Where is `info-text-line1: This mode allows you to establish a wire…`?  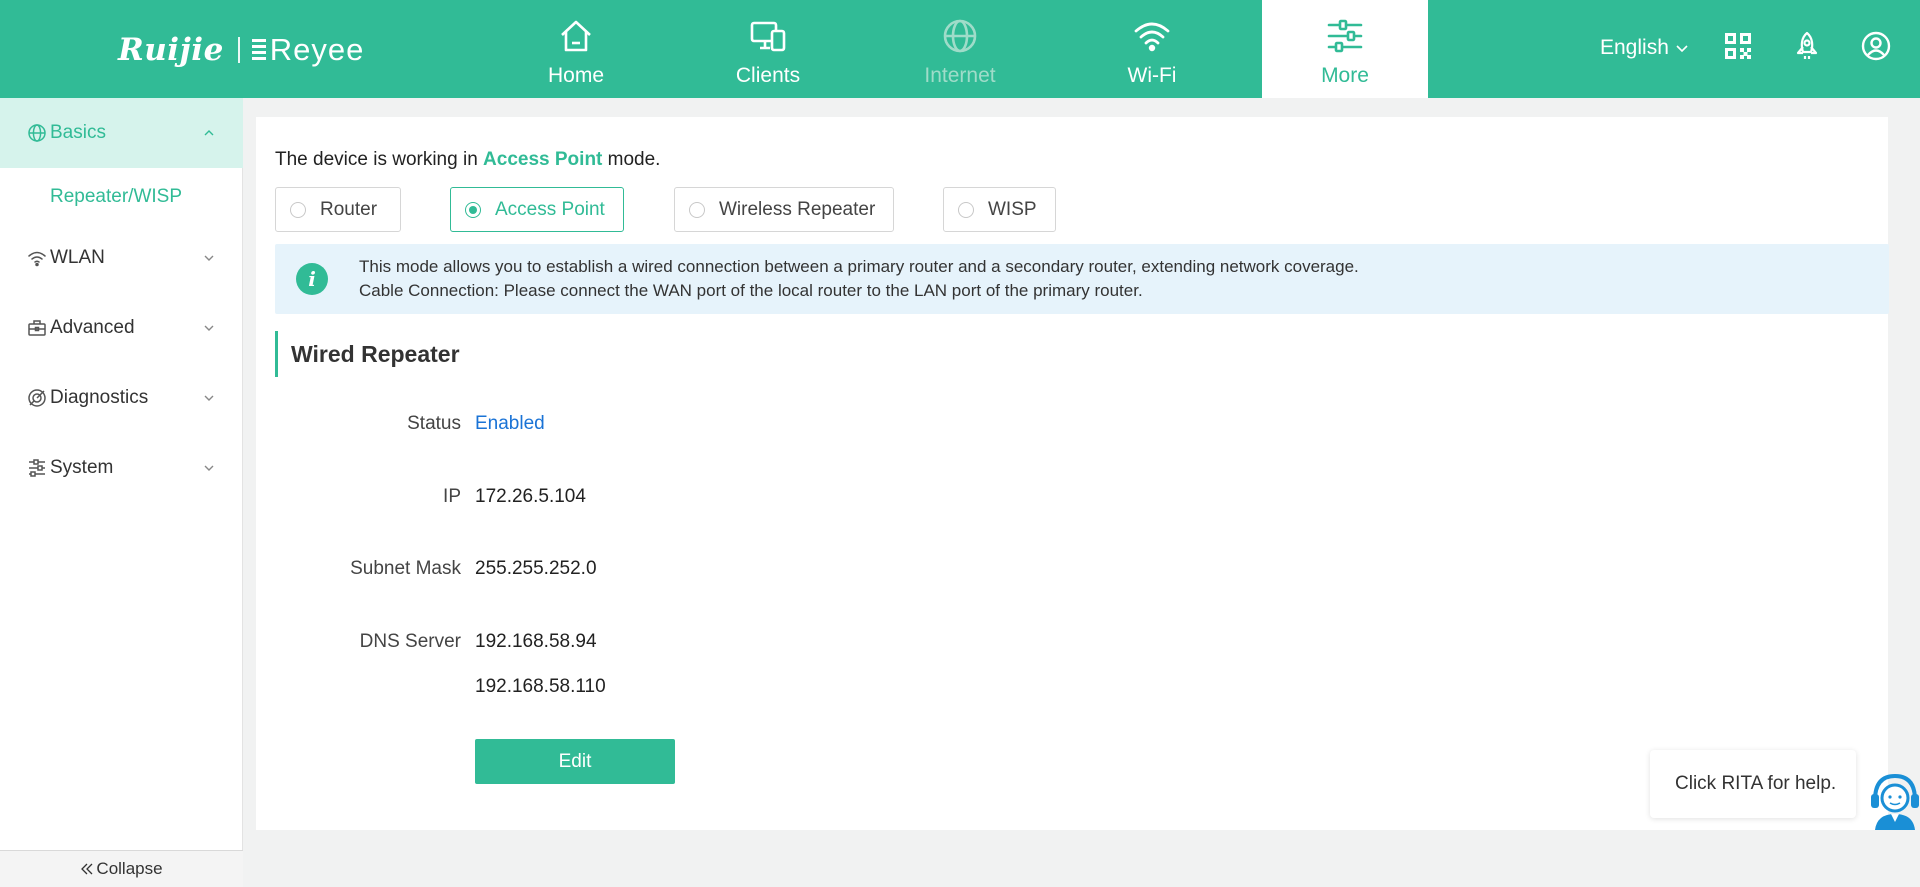
info-text-line1: This mode allows you to establish a wire… is located at coordinates (859, 266).